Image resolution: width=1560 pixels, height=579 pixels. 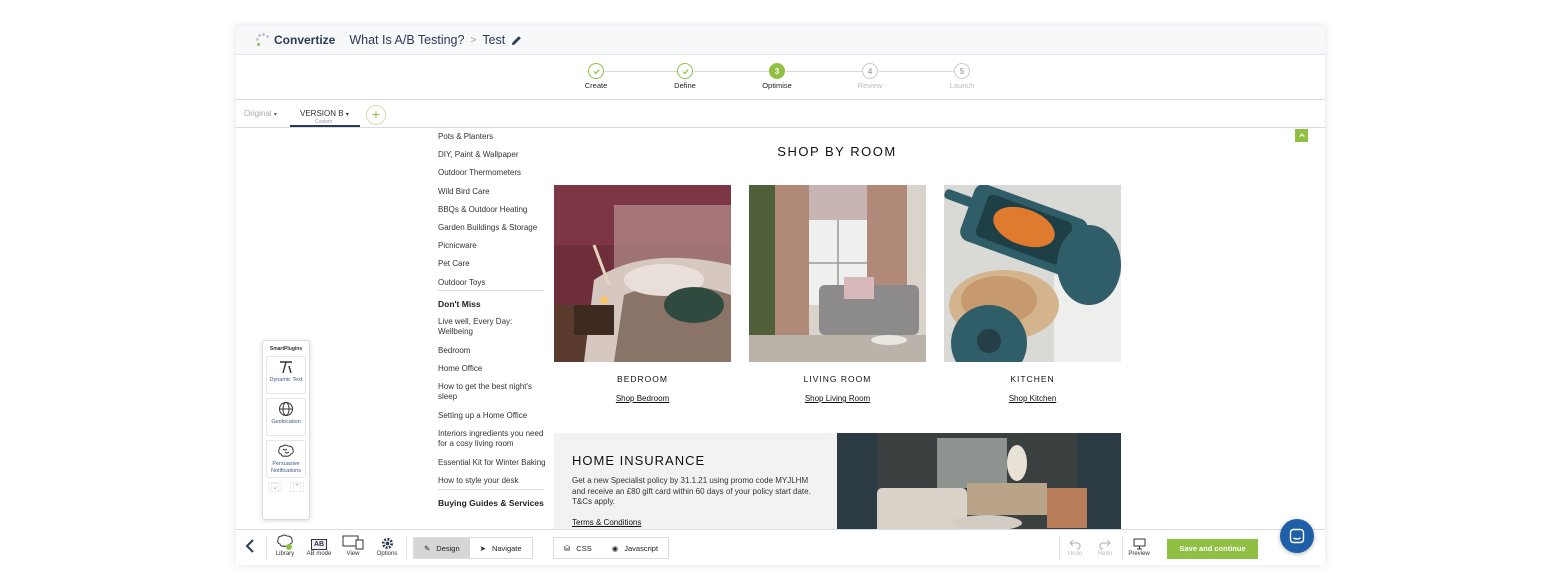 I want to click on step-label: Define, so click(x=685, y=85).